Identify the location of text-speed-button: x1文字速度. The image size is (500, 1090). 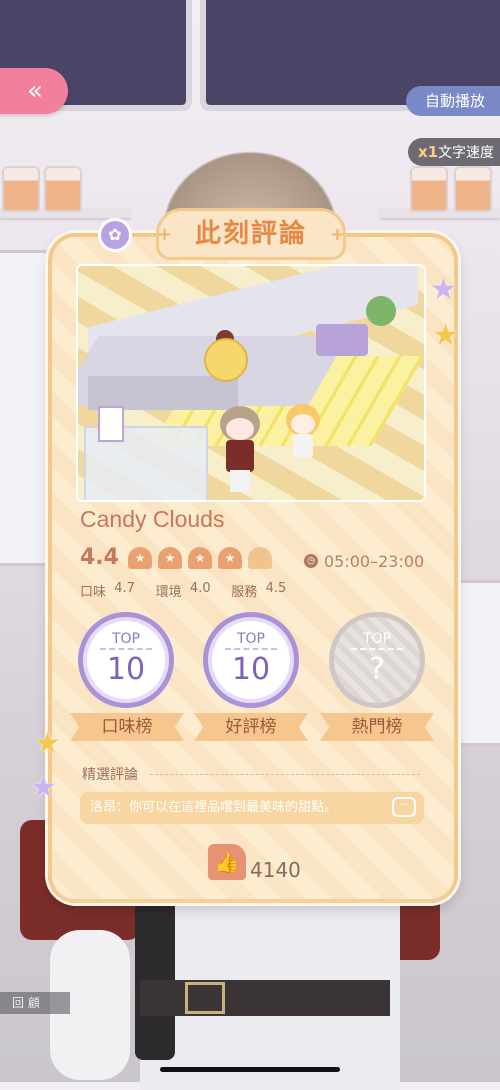
(454, 152).